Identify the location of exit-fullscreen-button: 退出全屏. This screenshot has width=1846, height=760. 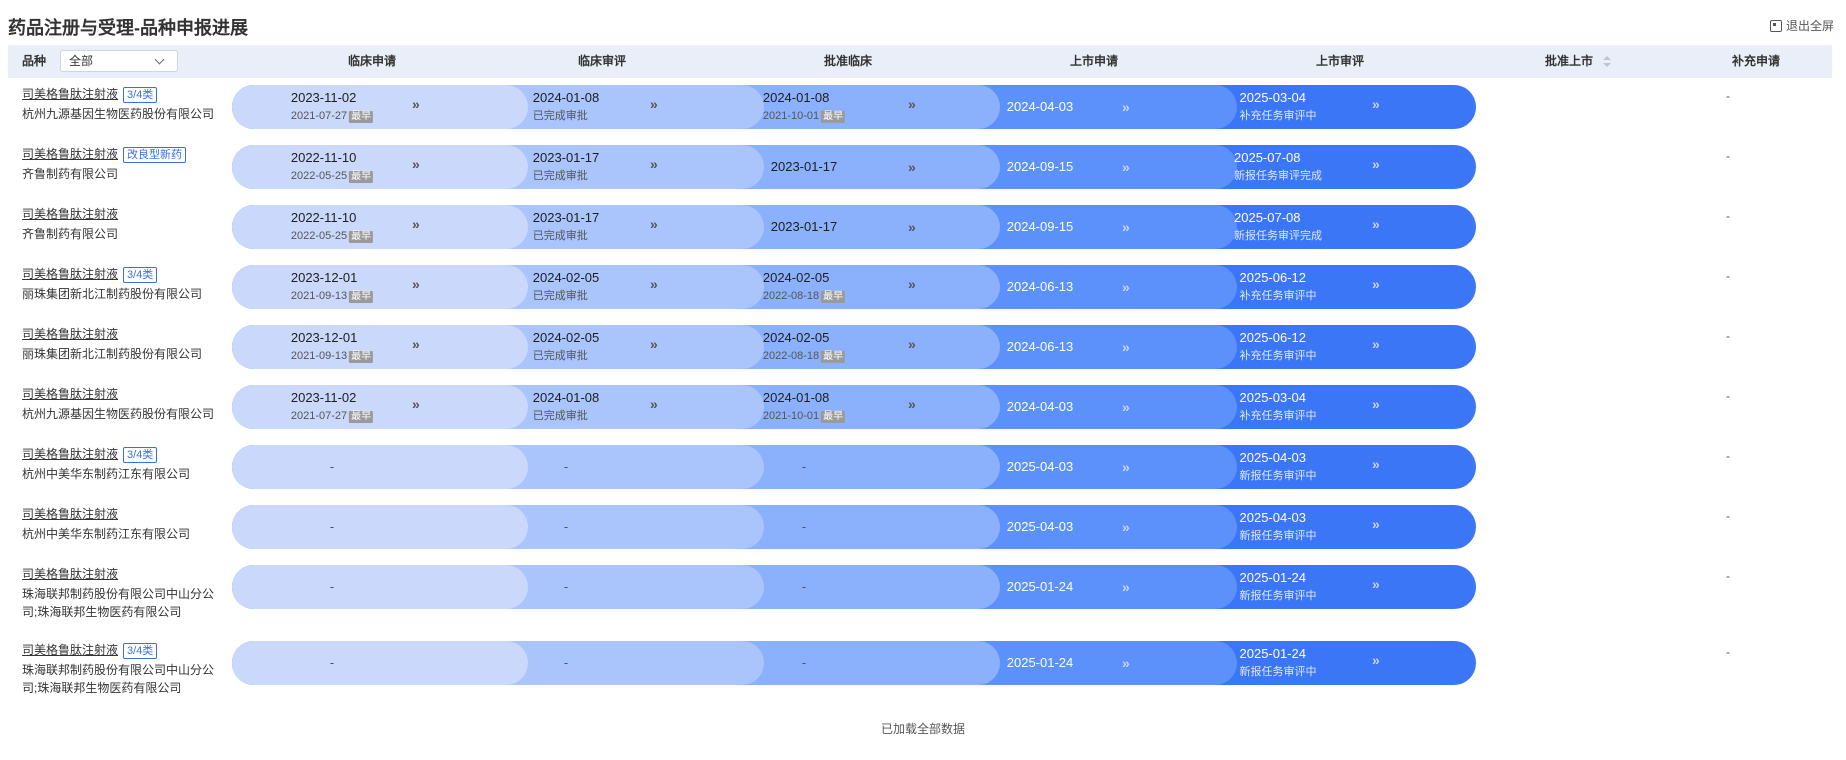
(1801, 25).